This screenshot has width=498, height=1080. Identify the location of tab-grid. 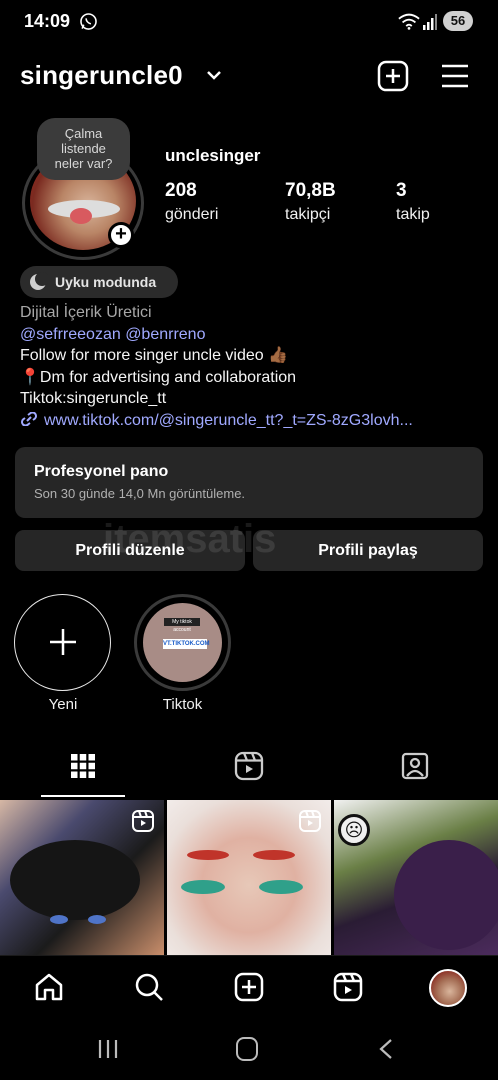
(83, 771).